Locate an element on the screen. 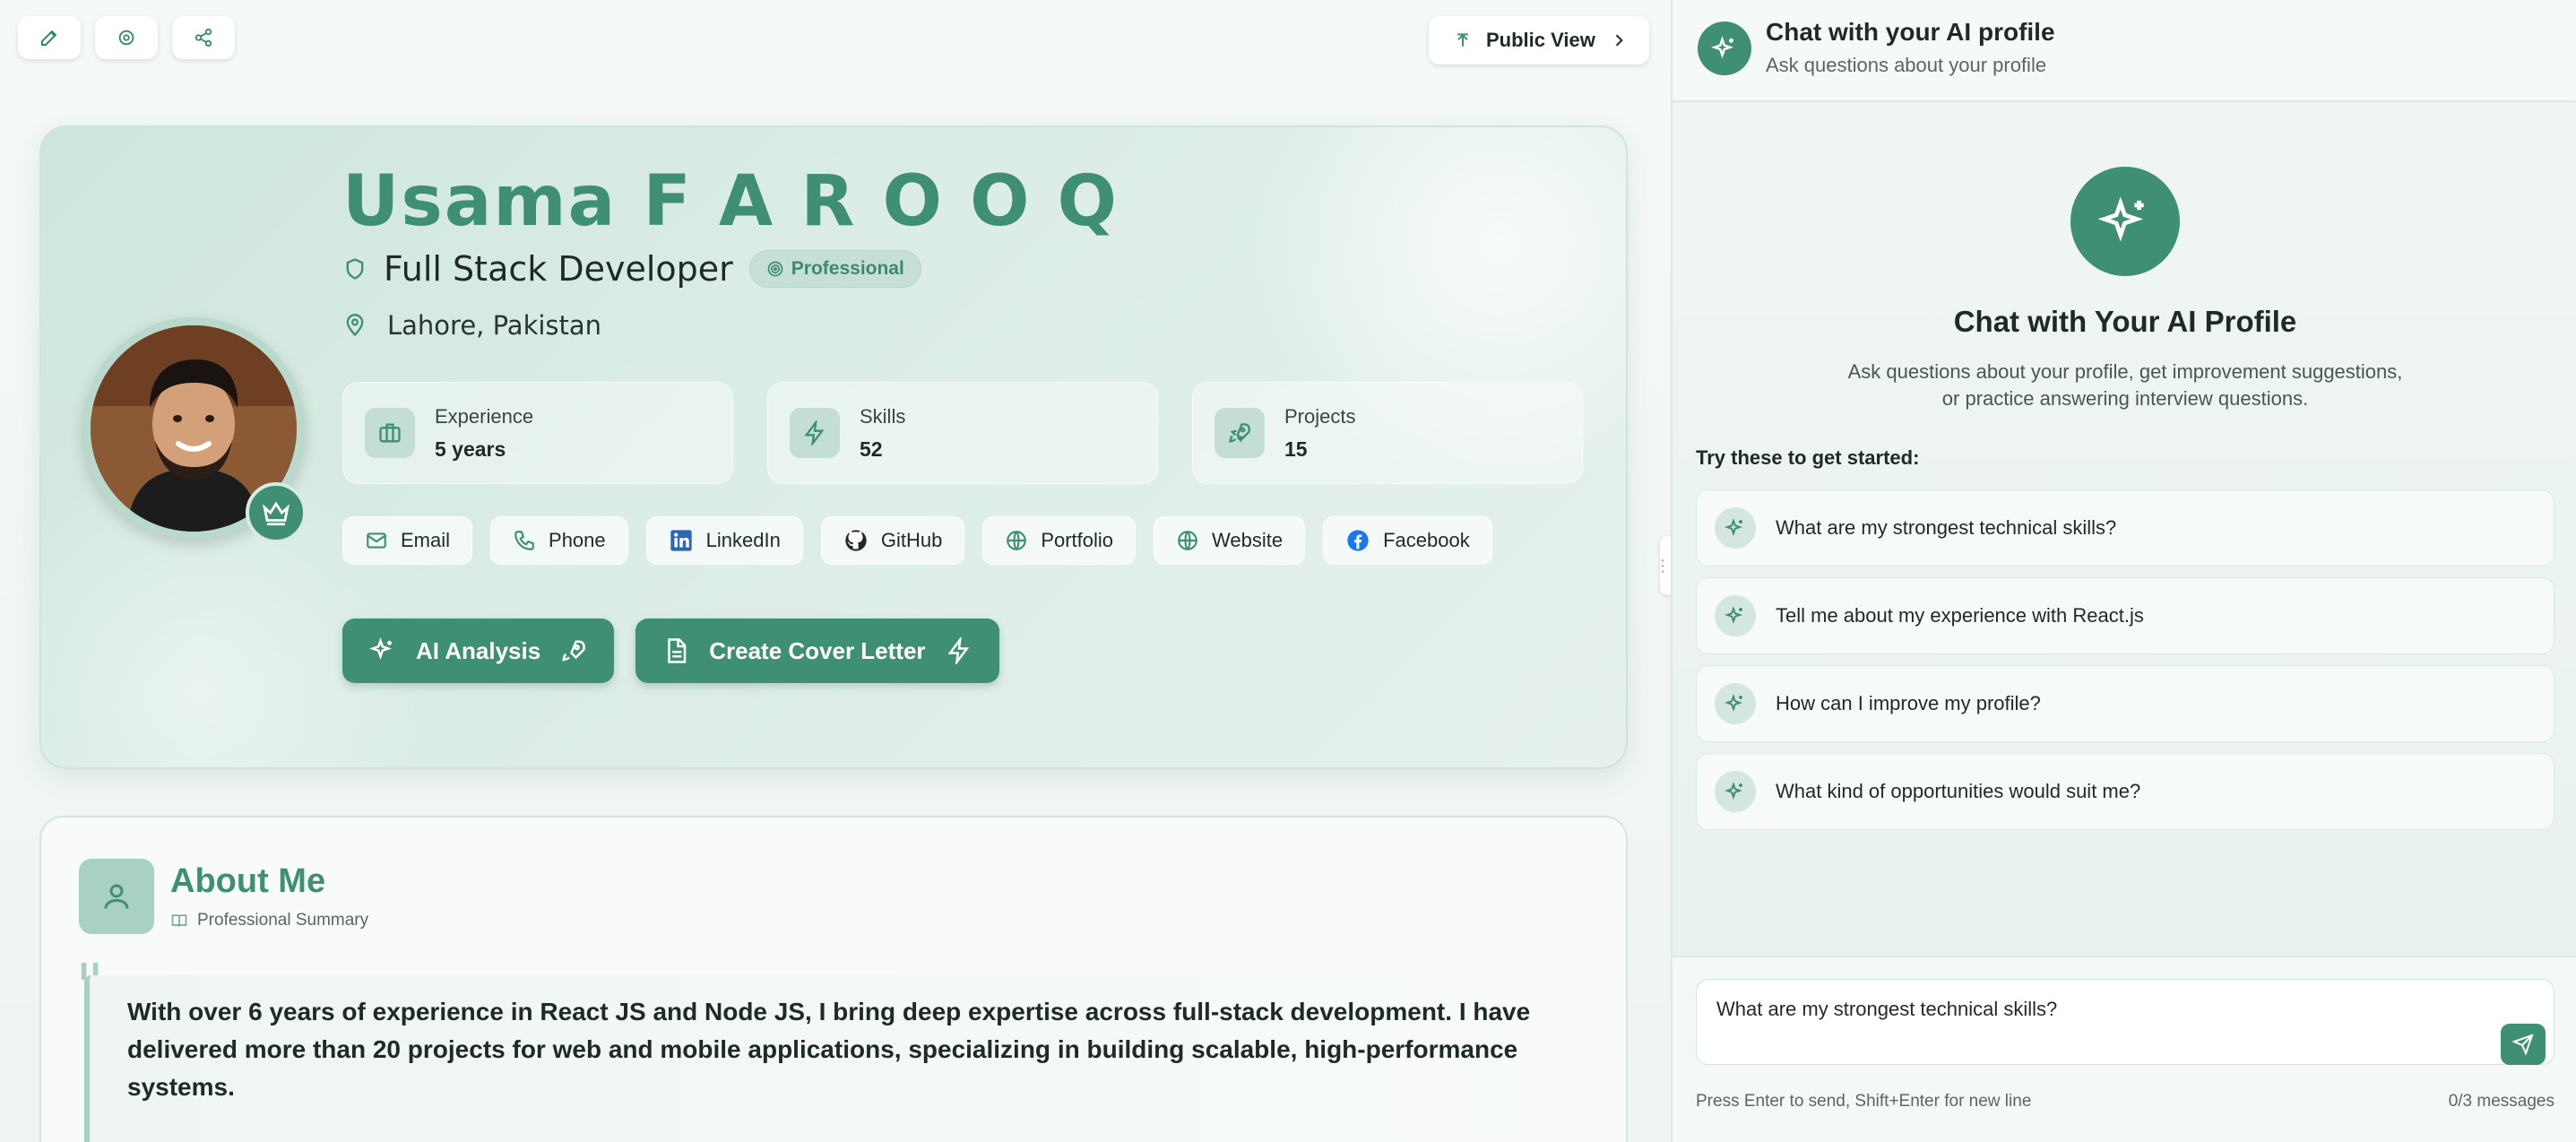  edit-button is located at coordinates (49, 37).